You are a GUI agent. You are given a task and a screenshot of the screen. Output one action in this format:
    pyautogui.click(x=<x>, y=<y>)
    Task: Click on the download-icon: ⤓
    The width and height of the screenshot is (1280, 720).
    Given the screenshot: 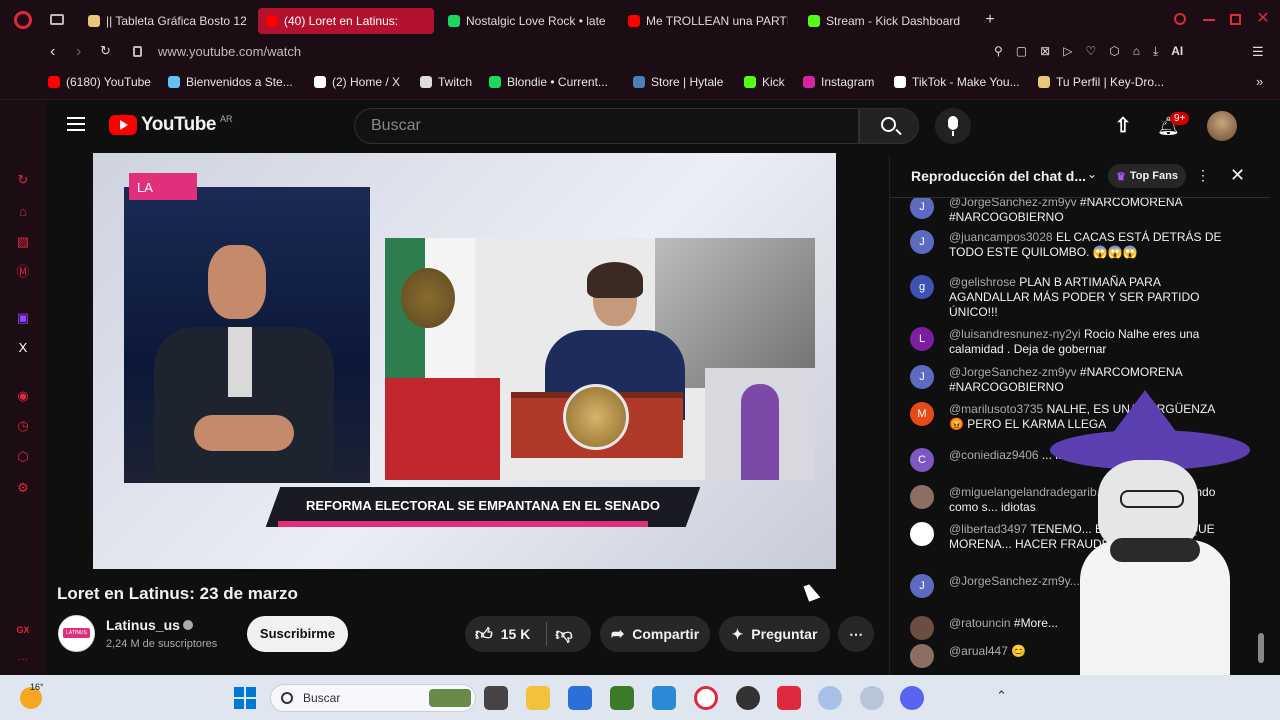 What is the action you would take?
    pyautogui.click(x=1155, y=52)
    